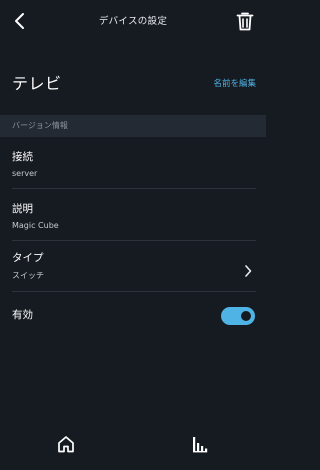 The image size is (320, 470). Describe the element at coordinates (234, 83) in the screenshot. I see `edit-name-link: 名前を編集` at that location.